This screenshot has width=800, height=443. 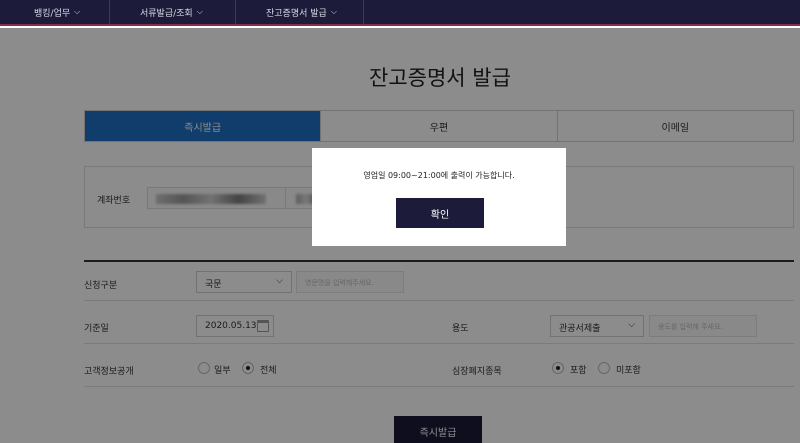 I want to click on nav-item-label: 뱅킹/업무, so click(x=52, y=13).